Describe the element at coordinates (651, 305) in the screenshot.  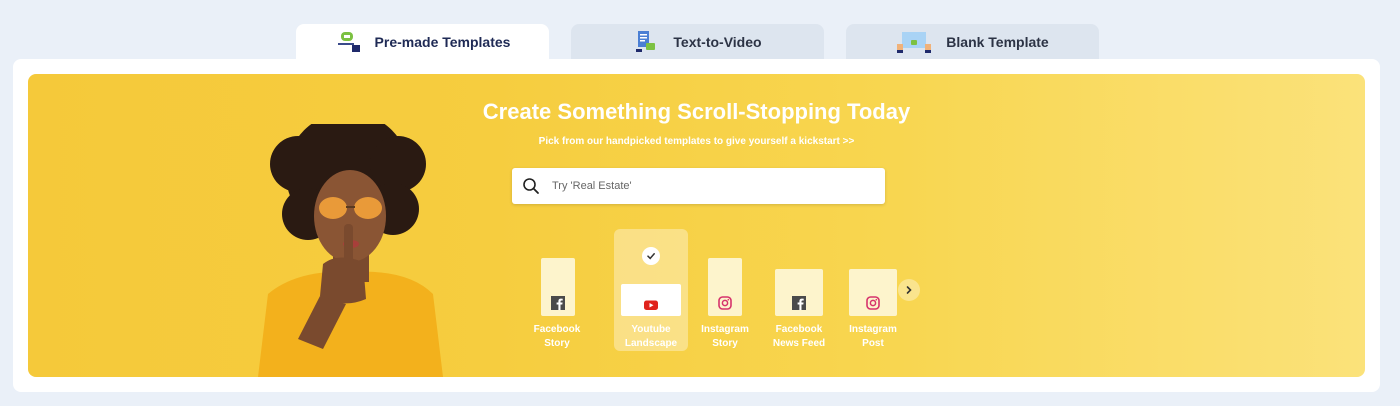
I see `youtube-icon` at that location.